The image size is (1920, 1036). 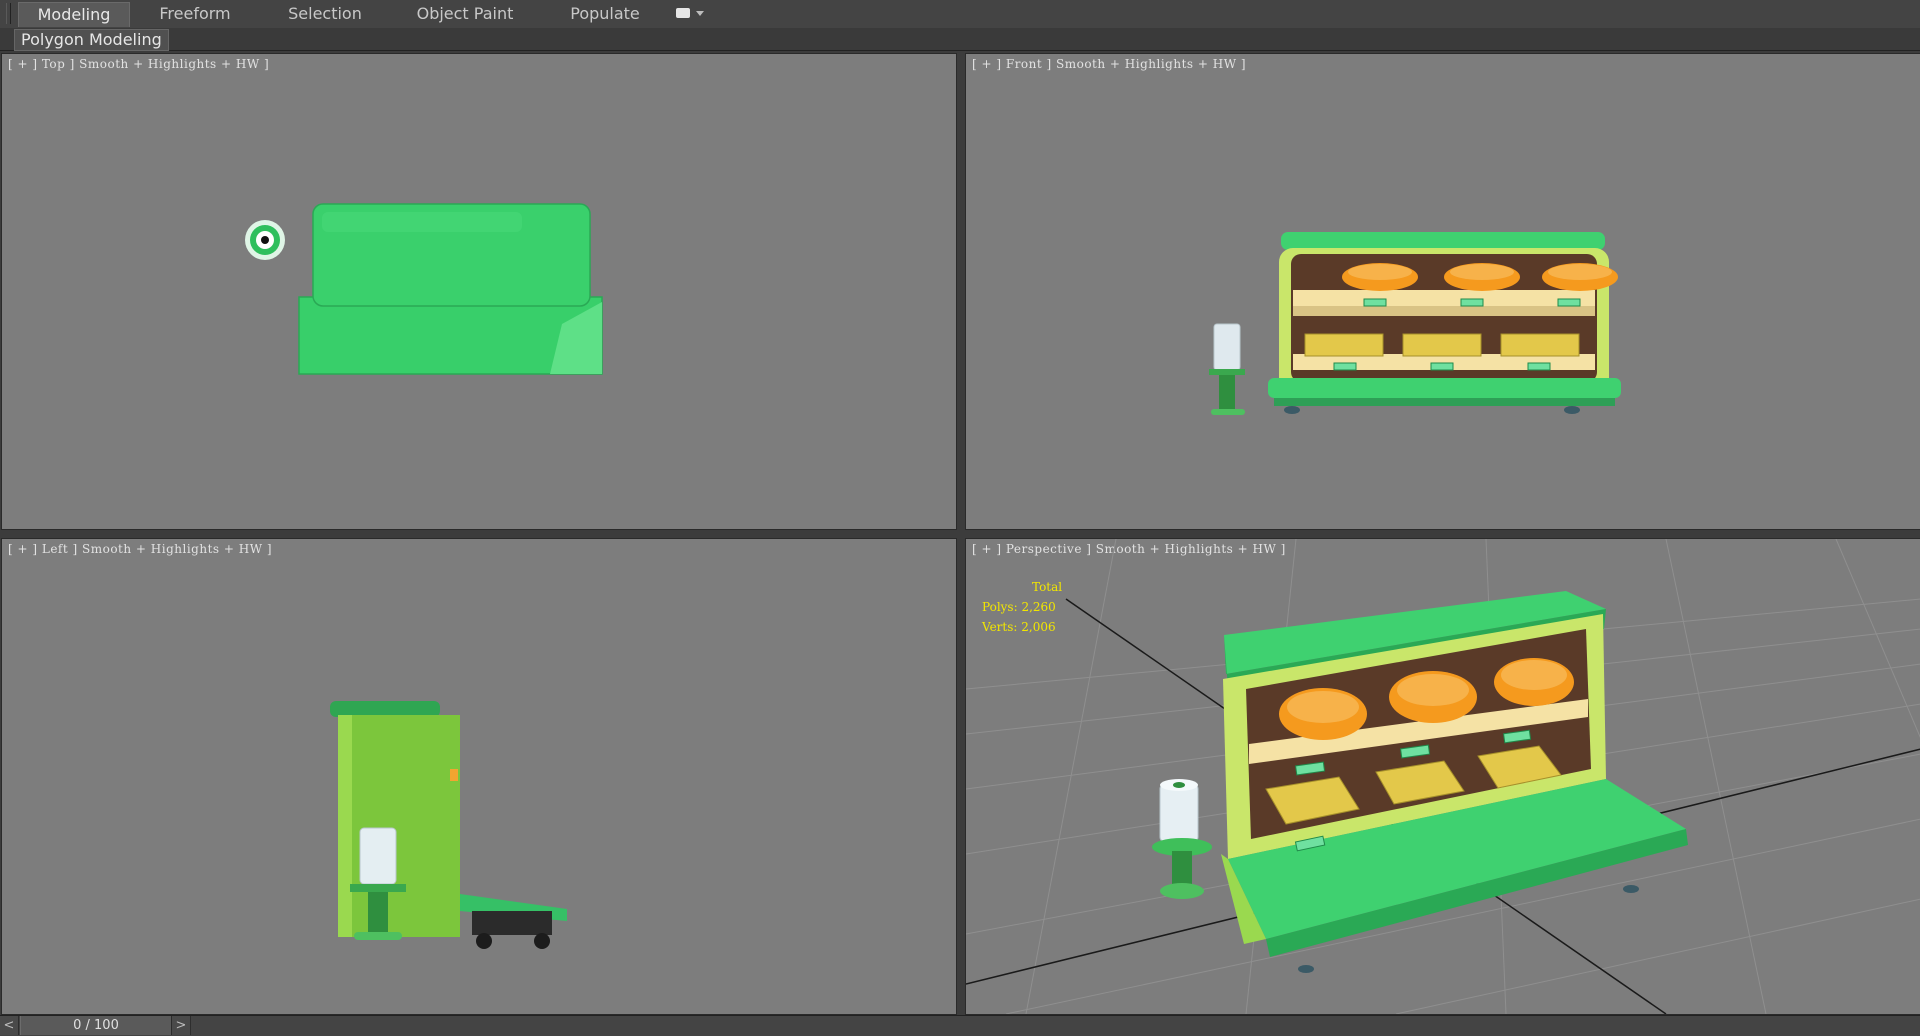 What do you see at coordinates (1454, 782) in the screenshot?
I see `display-cabinet-perspective` at bounding box center [1454, 782].